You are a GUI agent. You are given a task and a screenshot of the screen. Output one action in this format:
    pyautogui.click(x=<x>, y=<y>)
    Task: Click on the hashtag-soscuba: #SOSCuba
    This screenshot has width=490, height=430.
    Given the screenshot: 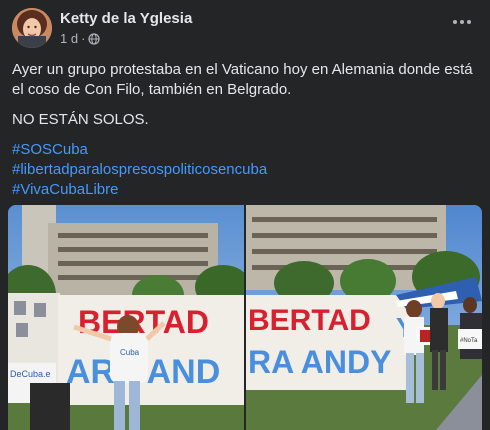 What is the action you would take?
    pyautogui.click(x=245, y=150)
    